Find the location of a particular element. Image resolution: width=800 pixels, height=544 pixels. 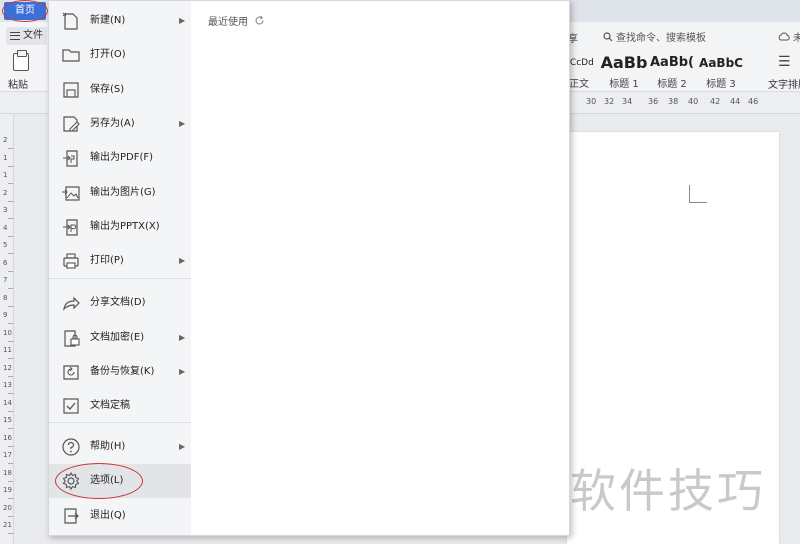

ruler-number: 21 is located at coordinates (7, 525).